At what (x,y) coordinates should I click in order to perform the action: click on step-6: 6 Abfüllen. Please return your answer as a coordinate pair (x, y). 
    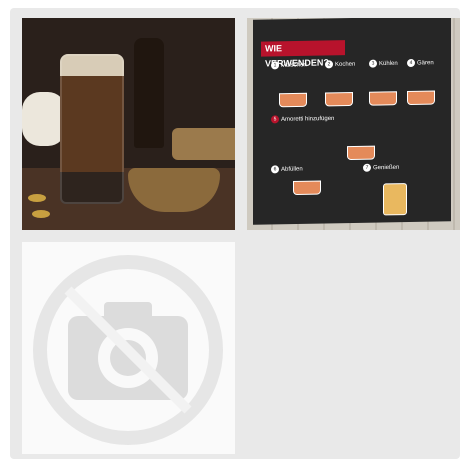
    Looking at the image, I should click on (287, 169).